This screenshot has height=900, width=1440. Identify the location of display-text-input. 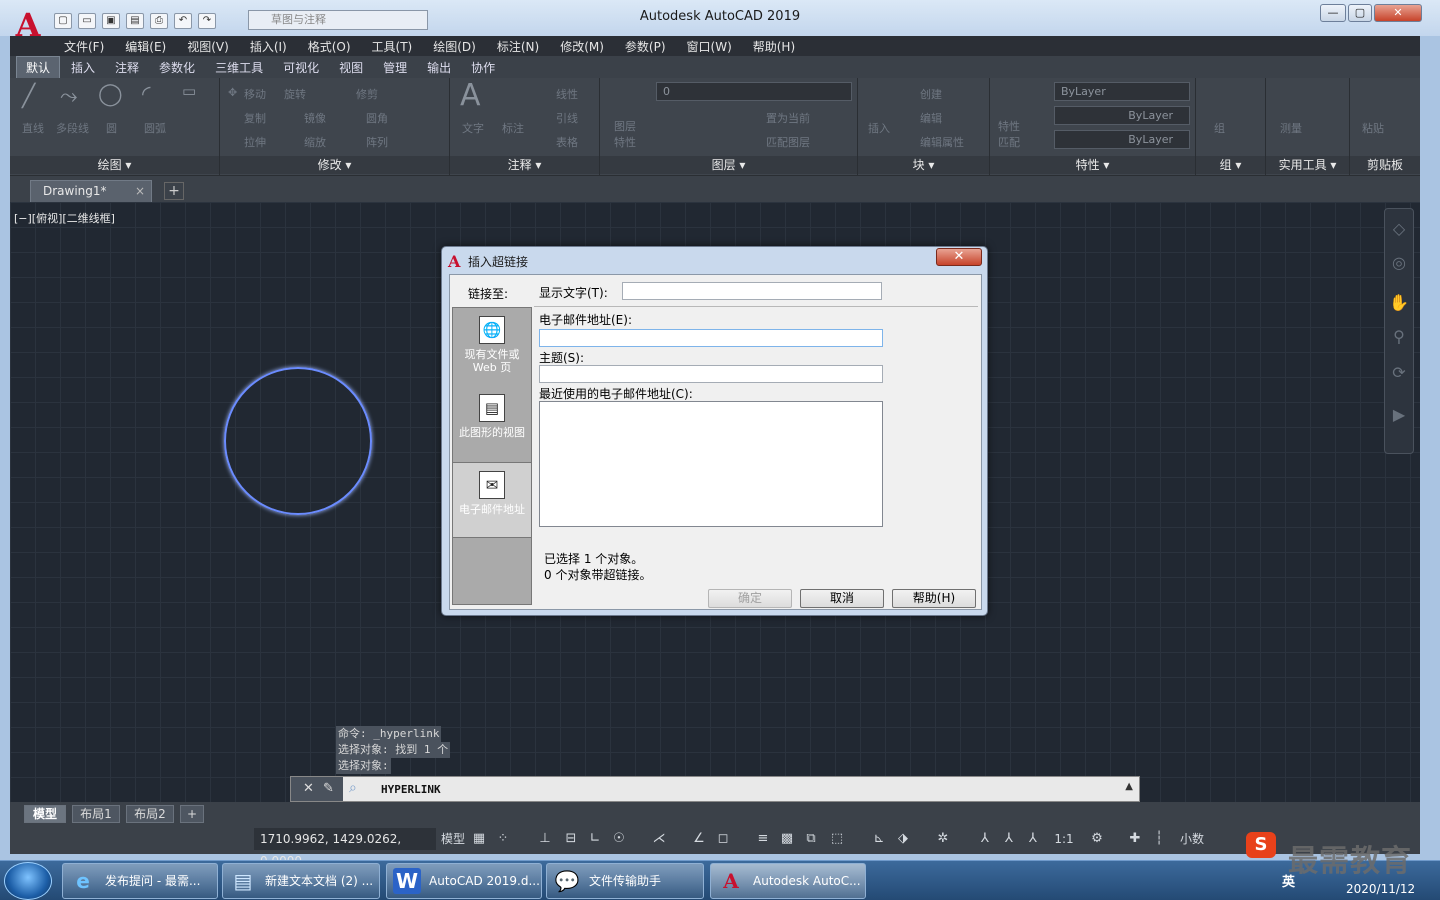
(752, 291).